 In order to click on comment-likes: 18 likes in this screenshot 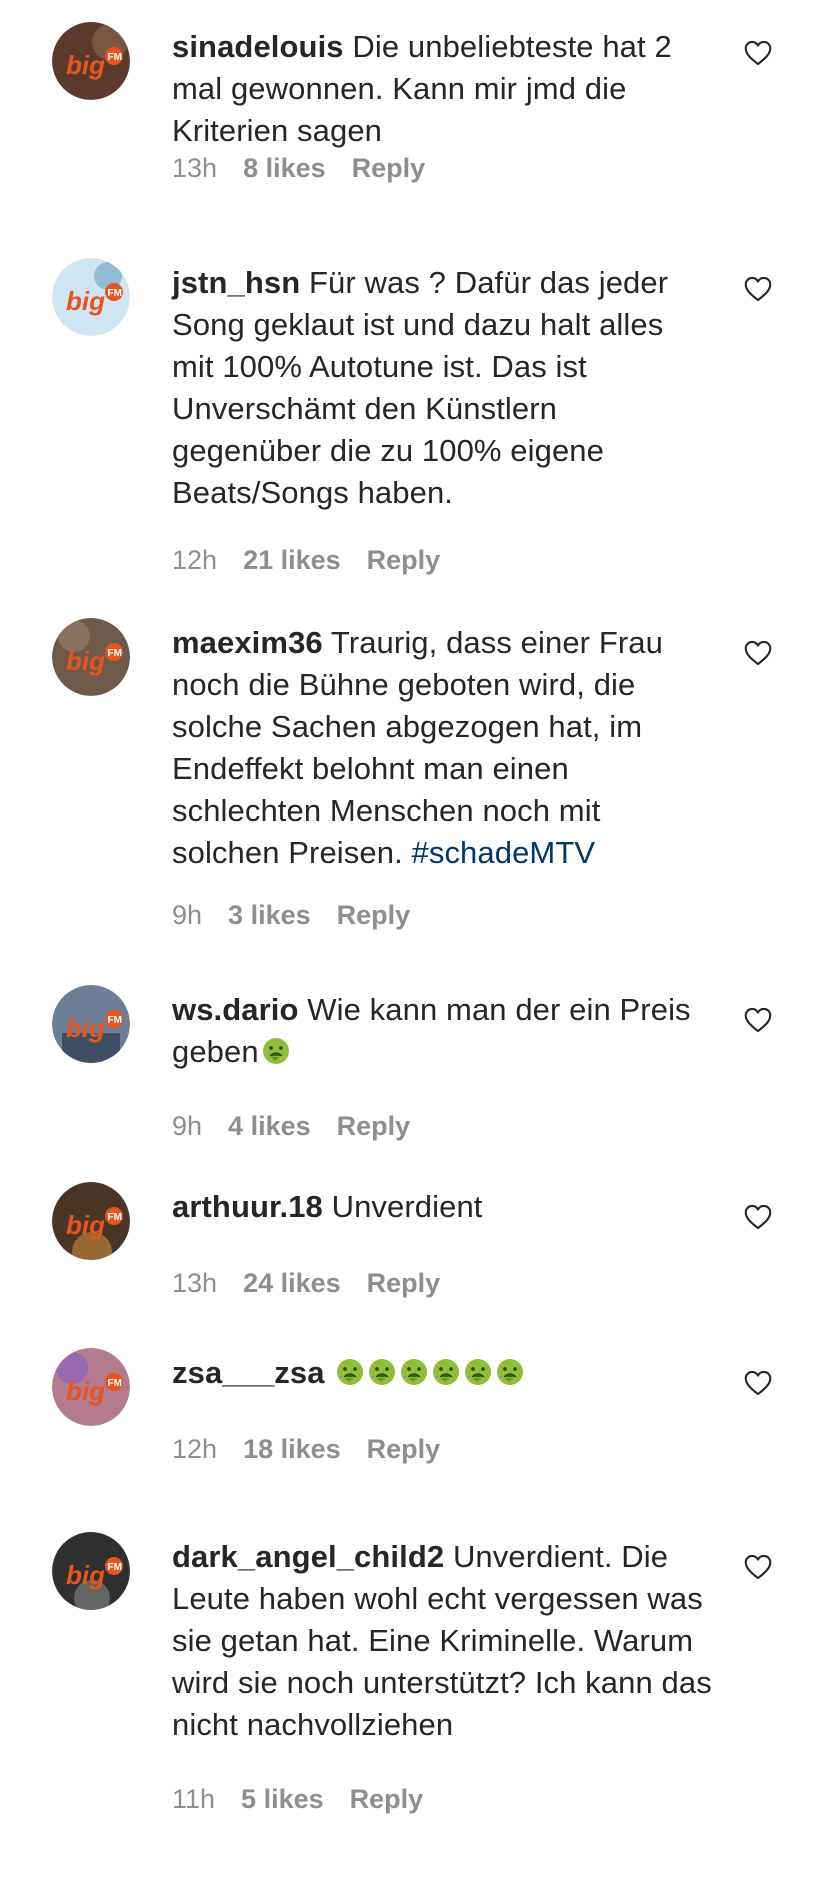, I will do `click(292, 1449)`.